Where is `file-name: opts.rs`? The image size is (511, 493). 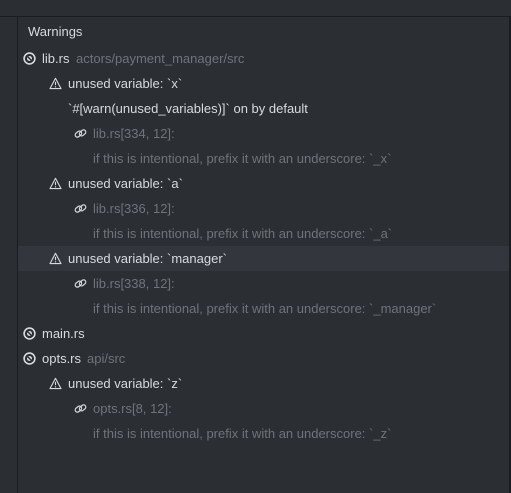 file-name: opts.rs is located at coordinates (62, 358).